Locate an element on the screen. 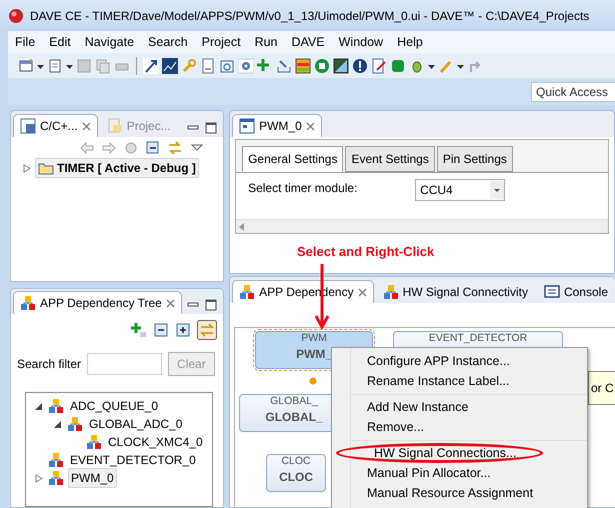 This screenshot has width=615, height=508. tree-item: EVENT_DETECTOR_0 is located at coordinates (133, 460).